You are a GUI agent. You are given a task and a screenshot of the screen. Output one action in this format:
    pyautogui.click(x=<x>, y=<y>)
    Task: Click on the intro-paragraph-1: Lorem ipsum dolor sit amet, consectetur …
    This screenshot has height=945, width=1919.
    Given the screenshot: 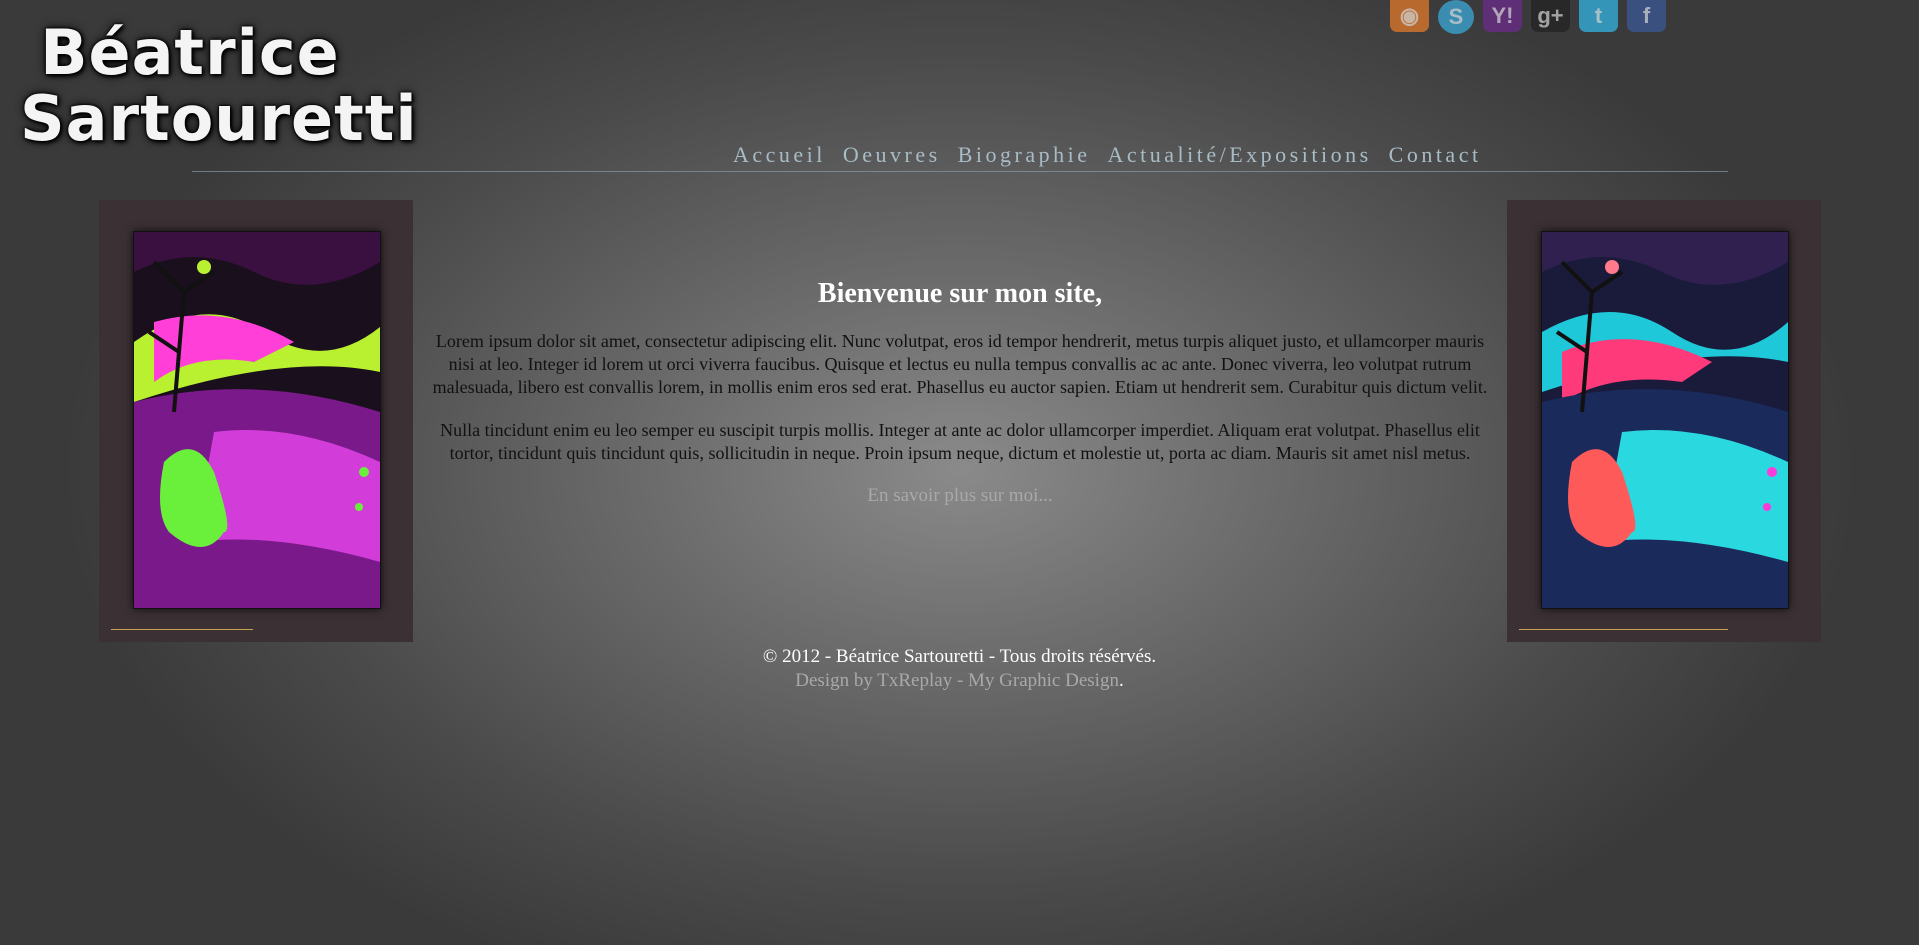 What is the action you would take?
    pyautogui.click(x=960, y=364)
    